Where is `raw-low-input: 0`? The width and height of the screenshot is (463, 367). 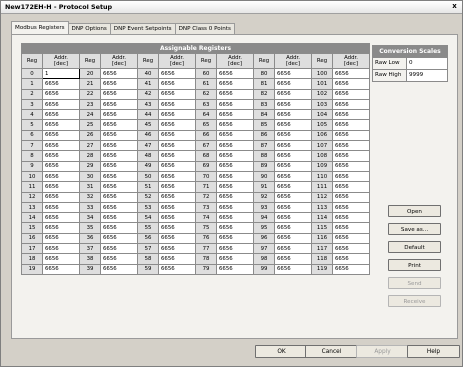
raw-low-input: 0 is located at coordinates (427, 63).